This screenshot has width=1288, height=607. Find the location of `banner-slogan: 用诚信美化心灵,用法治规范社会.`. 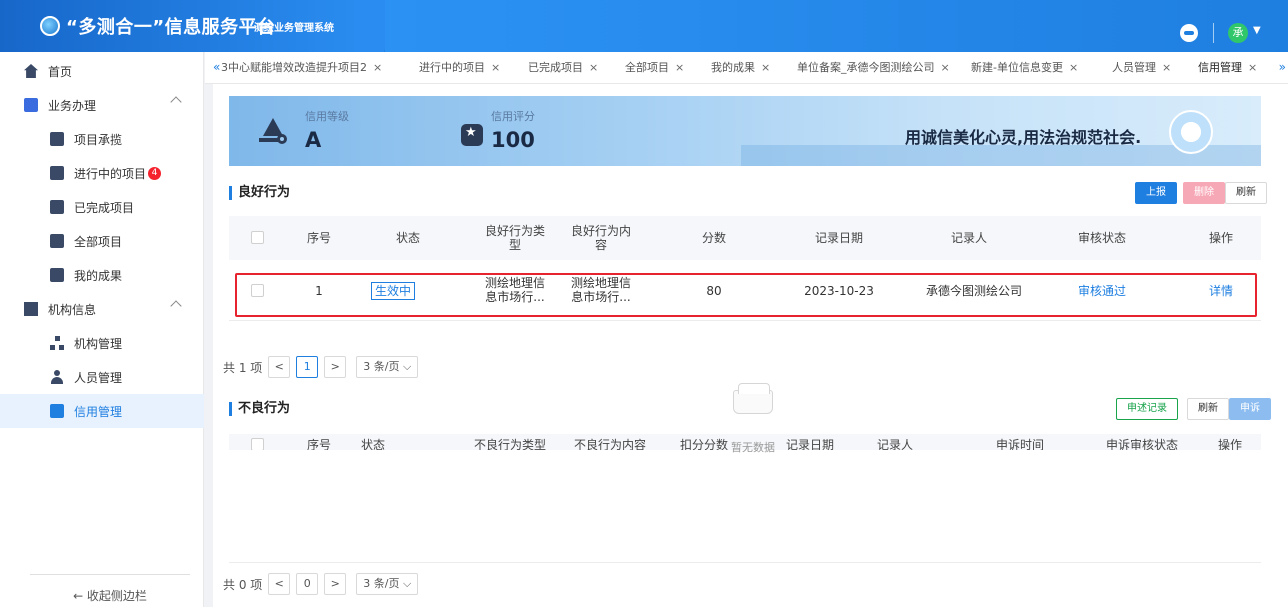

banner-slogan: 用诚信美化心灵,用法治规范社会. is located at coordinates (1023, 137).